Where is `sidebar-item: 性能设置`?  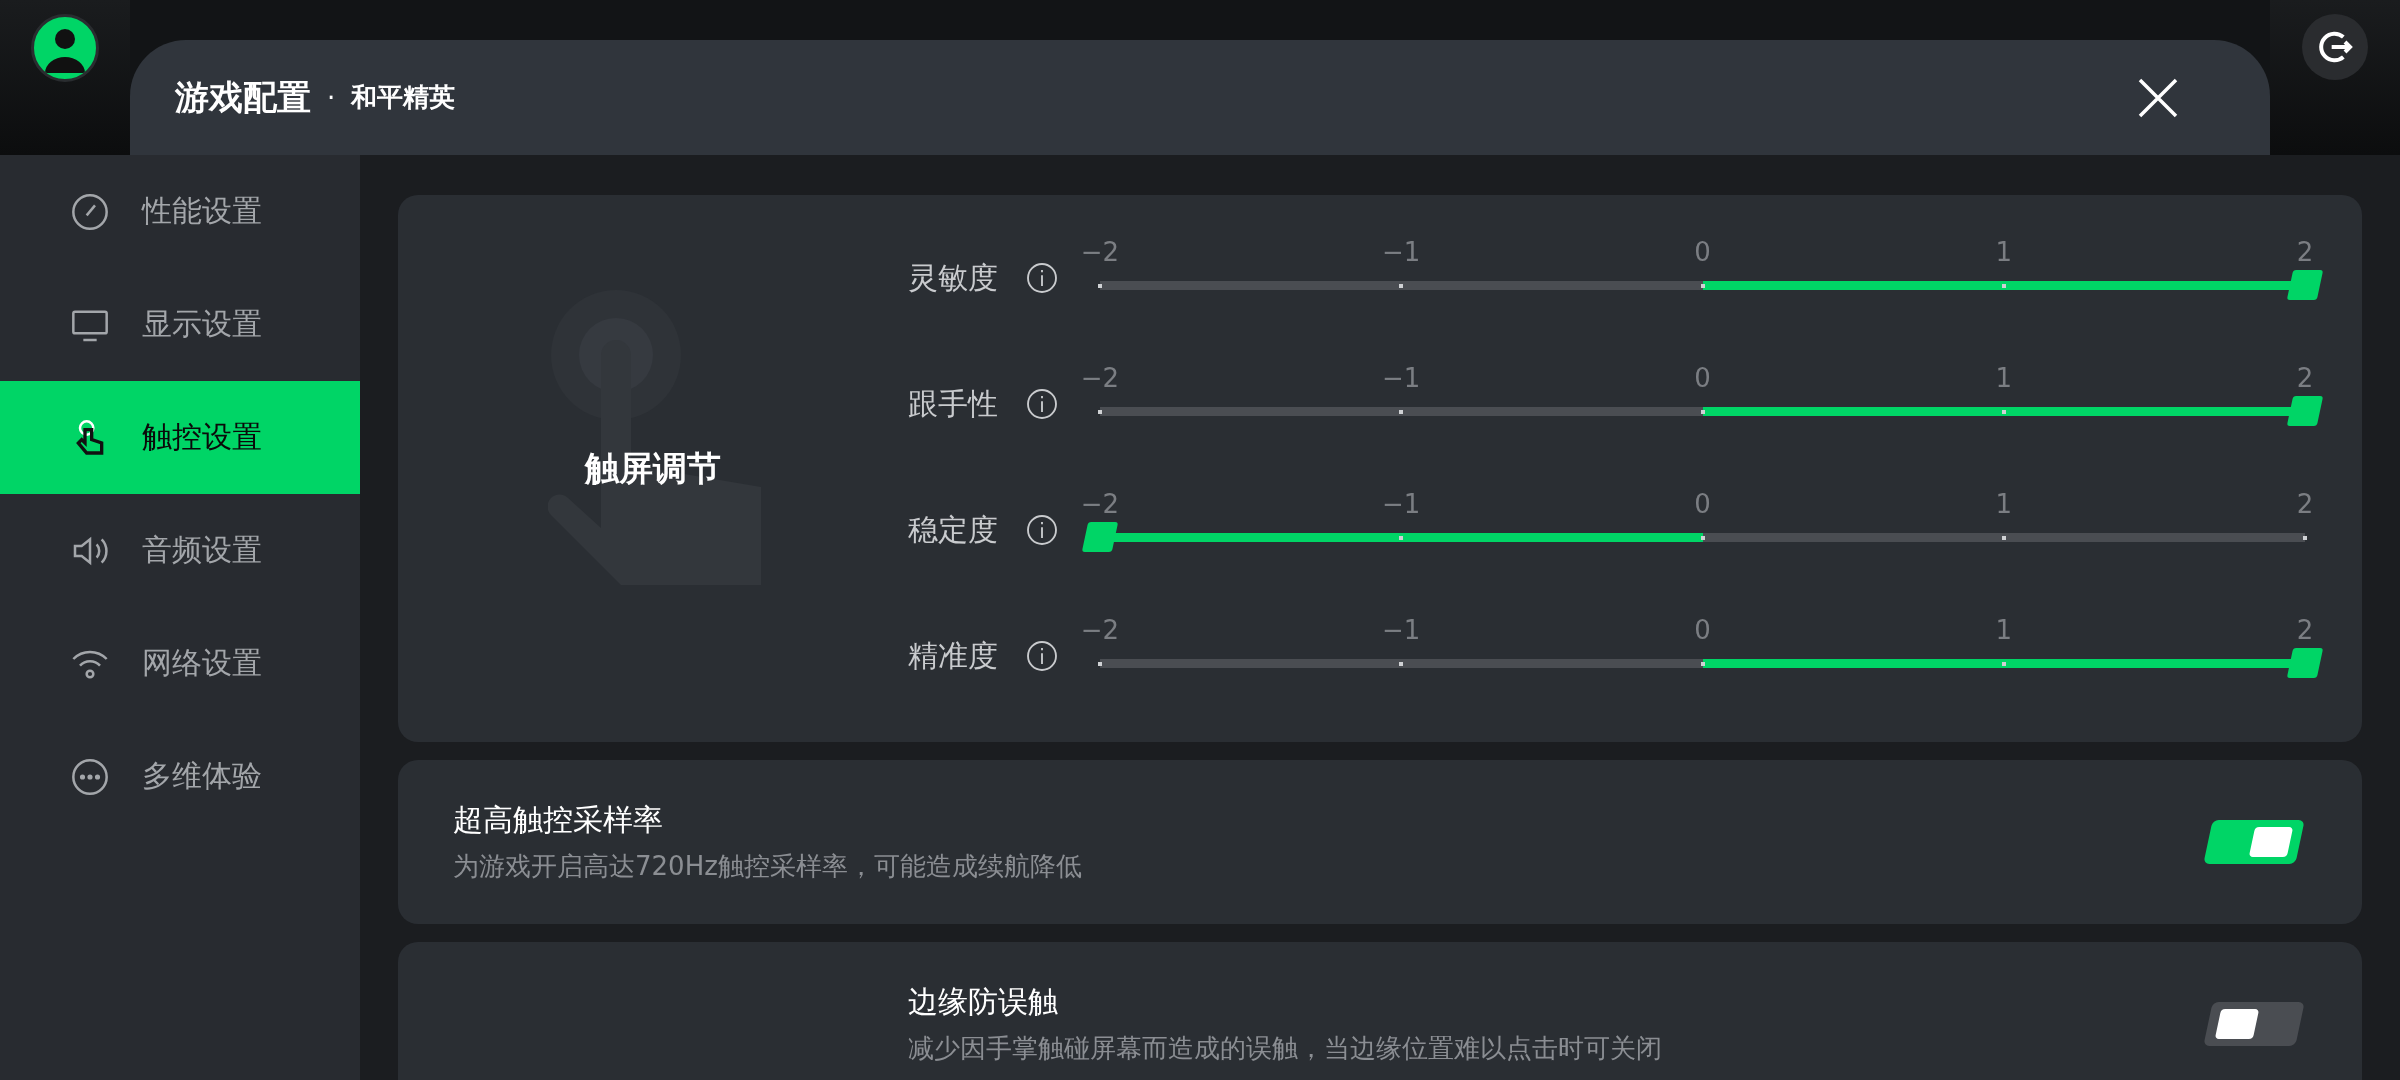 sidebar-item: 性能设置 is located at coordinates (180, 211).